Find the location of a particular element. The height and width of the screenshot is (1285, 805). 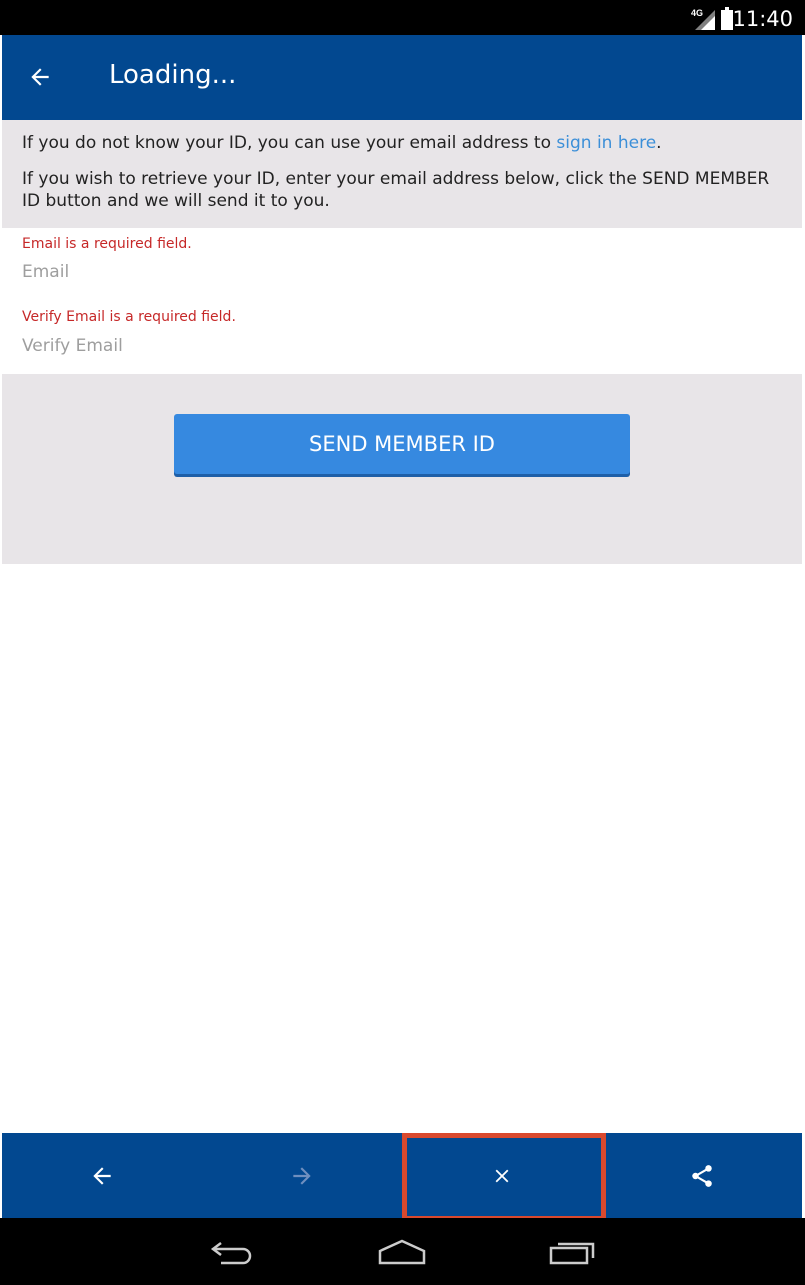

send-member-id-button: SEND MEMBER ID is located at coordinates (402, 444).